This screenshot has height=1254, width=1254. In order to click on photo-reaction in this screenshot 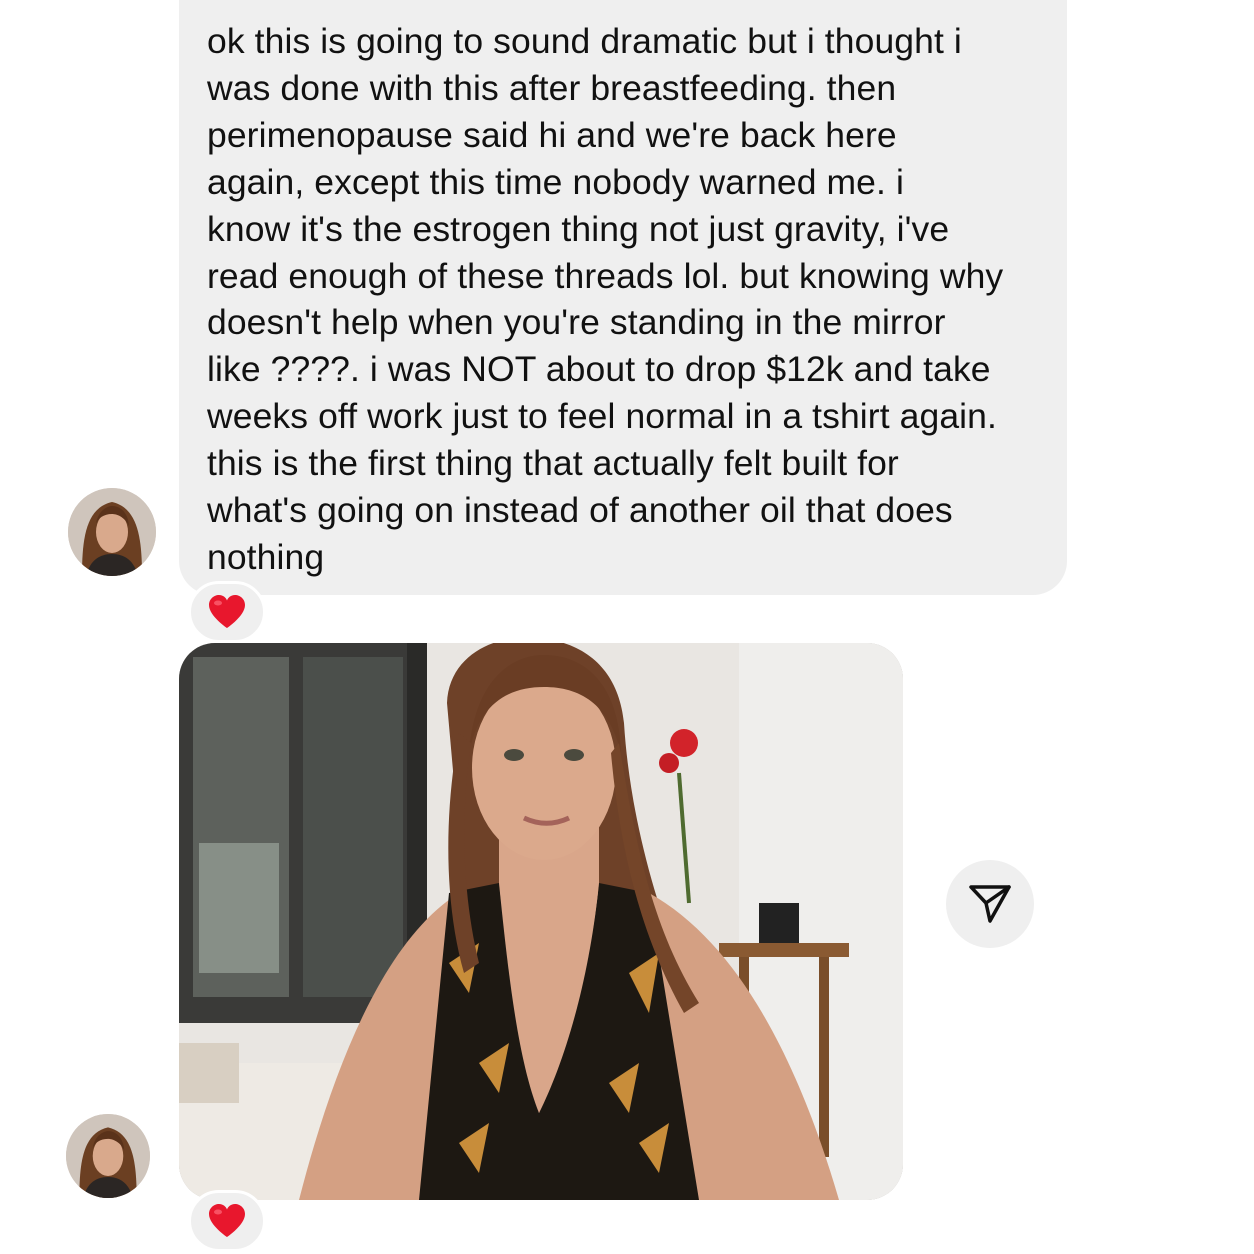, I will do `click(227, 1221)`.